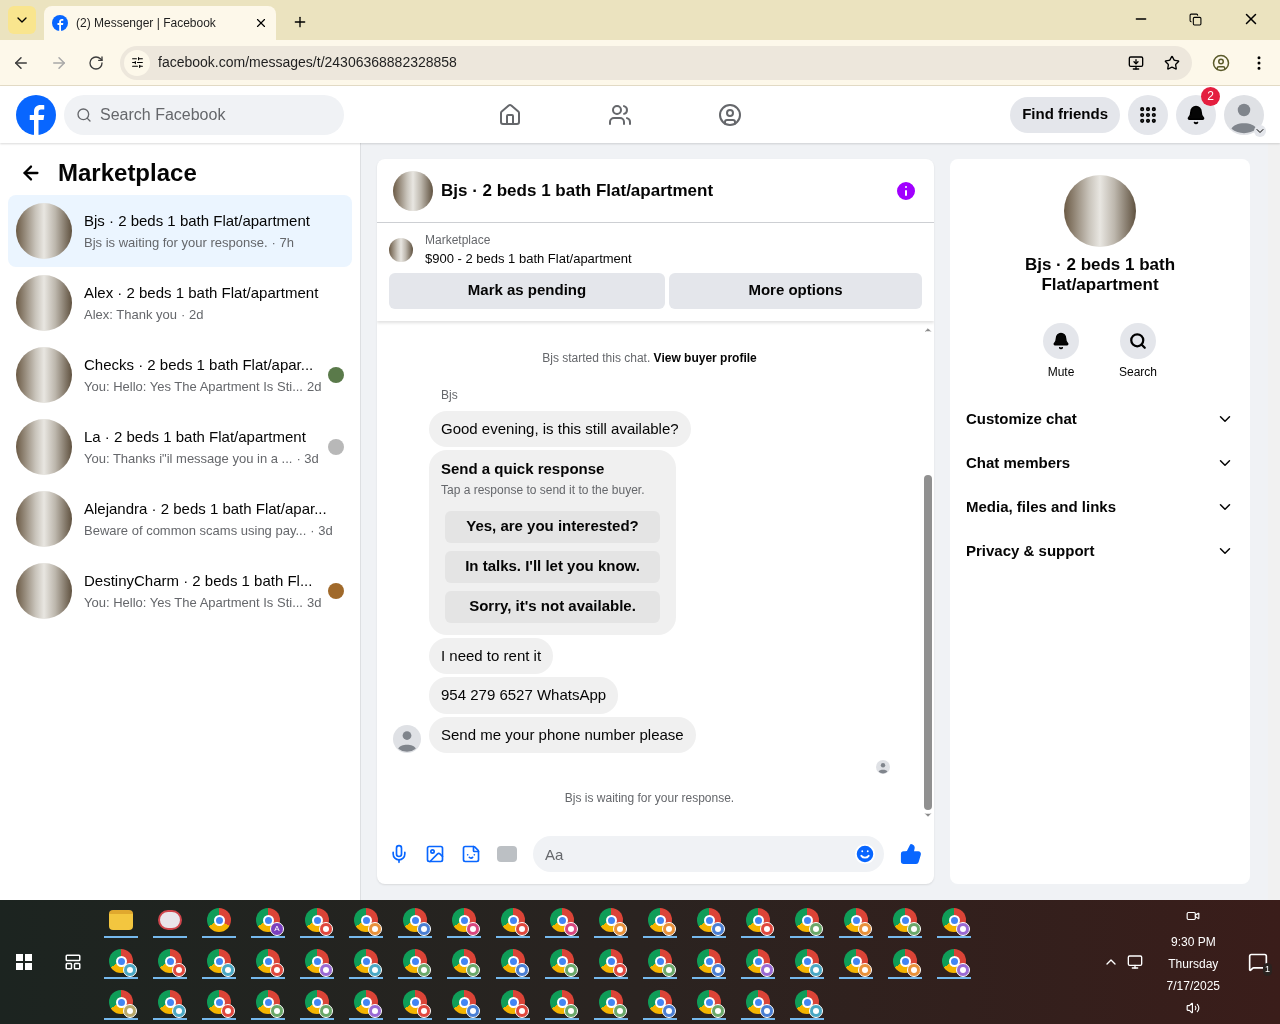 The height and width of the screenshot is (1024, 1280). What do you see at coordinates (1136, 62) in the screenshot?
I see `install-icon` at bounding box center [1136, 62].